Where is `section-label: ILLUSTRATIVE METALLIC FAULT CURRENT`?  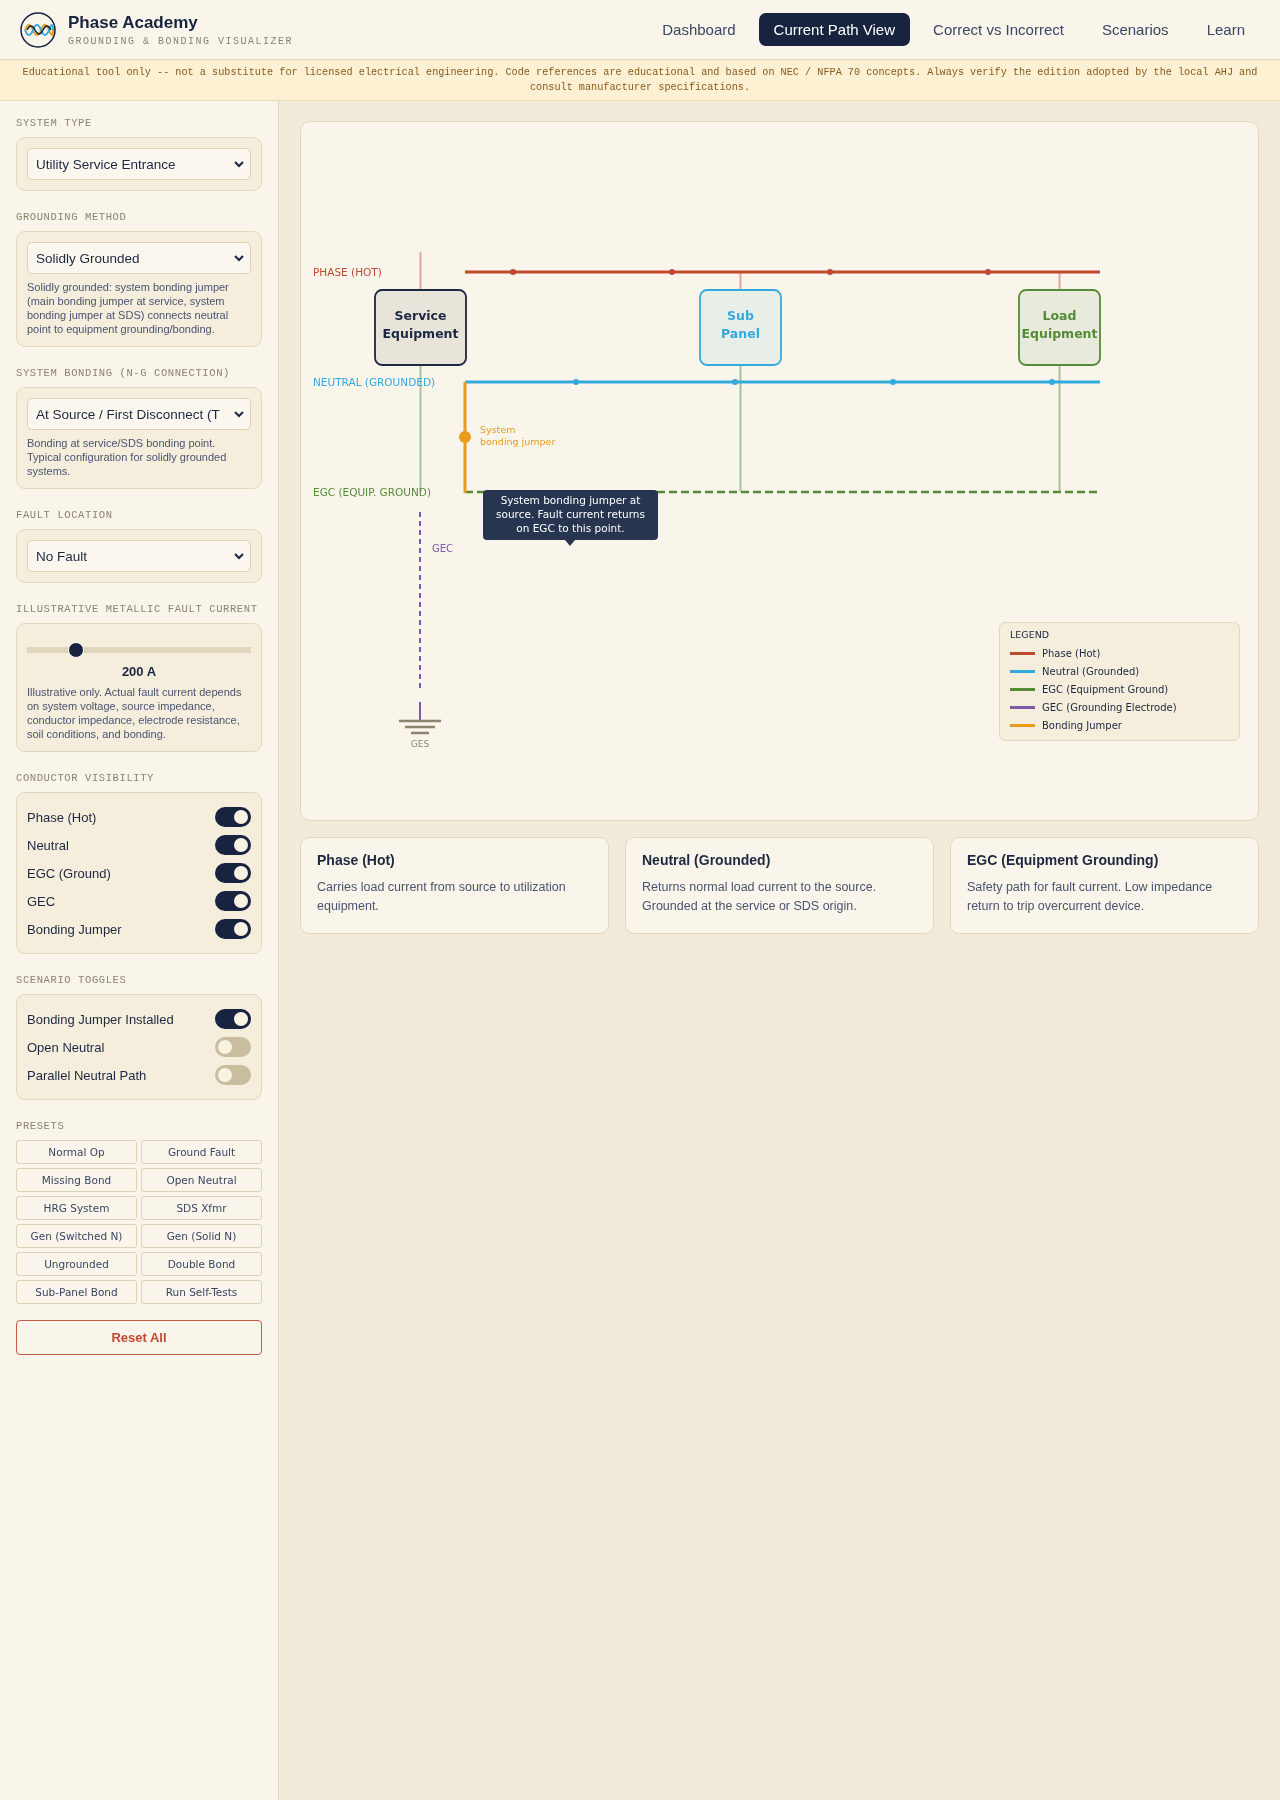 section-label: ILLUSTRATIVE METALLIC FAULT CURRENT is located at coordinates (137, 609).